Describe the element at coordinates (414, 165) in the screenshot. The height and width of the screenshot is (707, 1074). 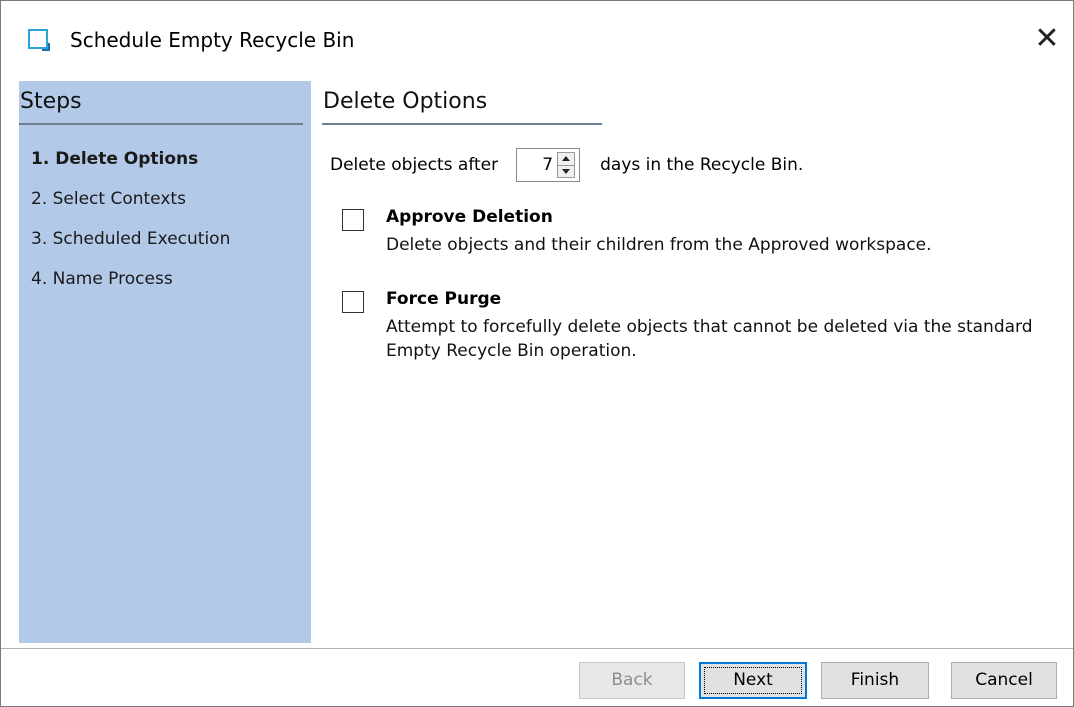
I see `days-label-before: Delete objects after` at that location.